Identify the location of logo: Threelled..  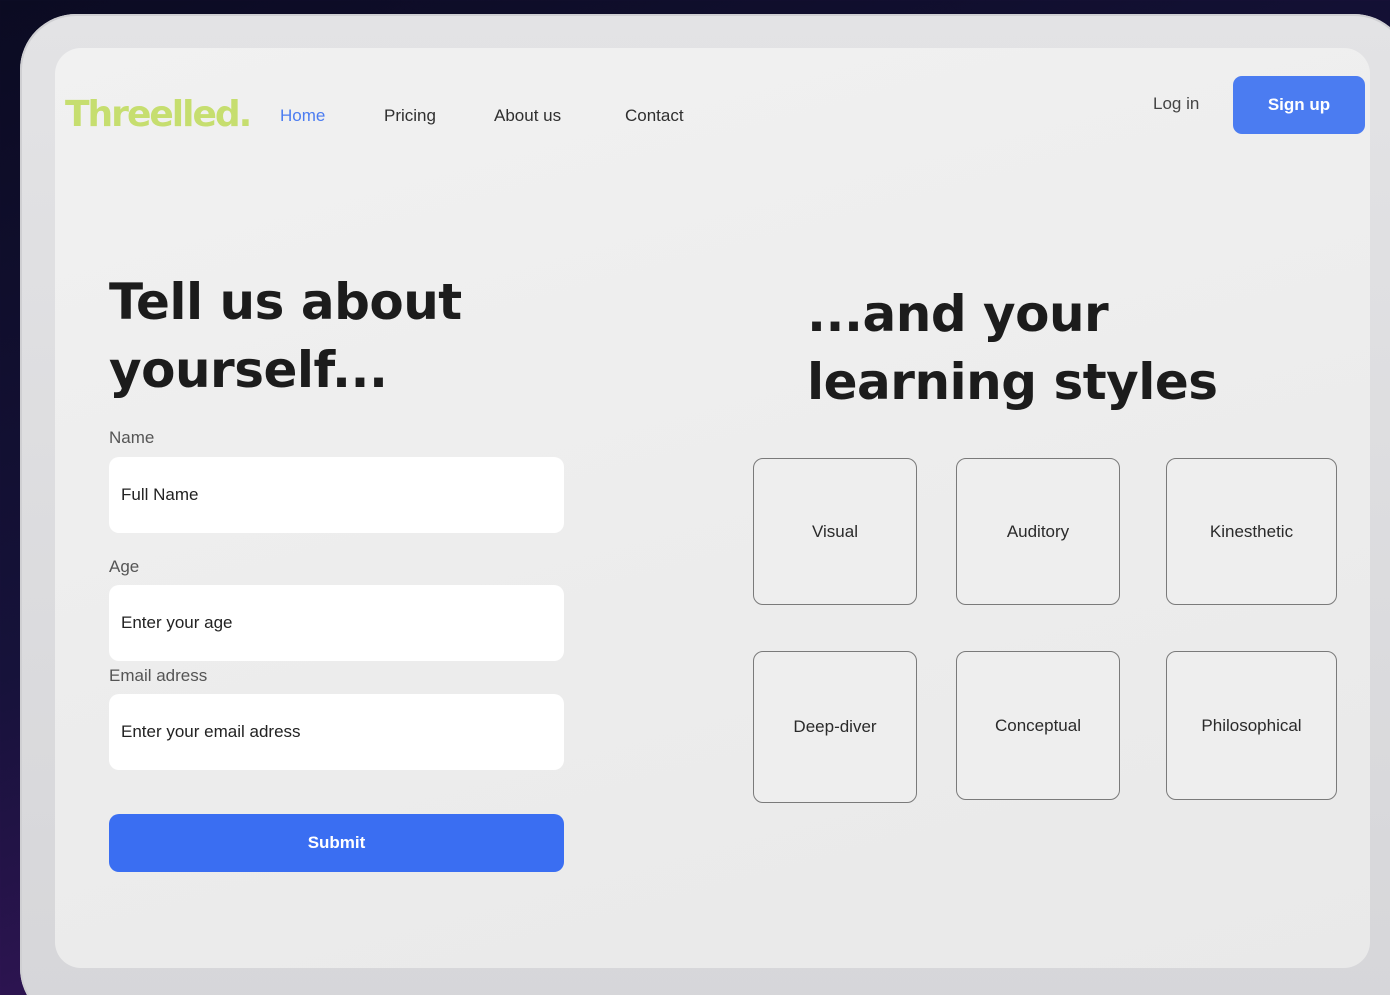
(158, 114).